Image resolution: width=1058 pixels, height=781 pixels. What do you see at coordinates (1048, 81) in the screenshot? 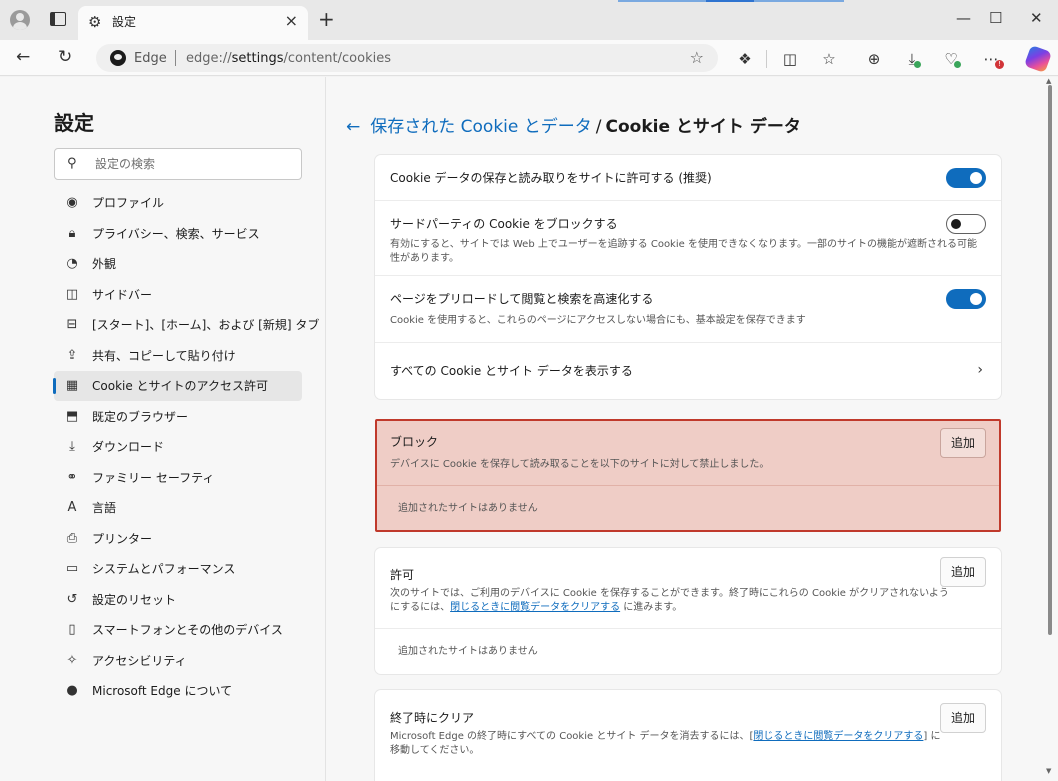
I see `scroll-up-arrow: ▲` at bounding box center [1048, 81].